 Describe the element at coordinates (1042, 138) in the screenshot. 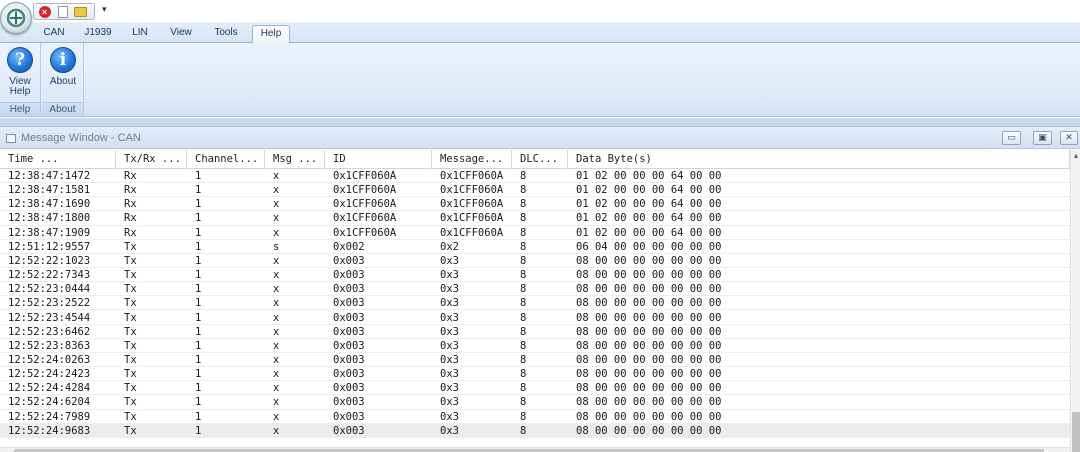

I see `maximize-button: ▣` at that location.